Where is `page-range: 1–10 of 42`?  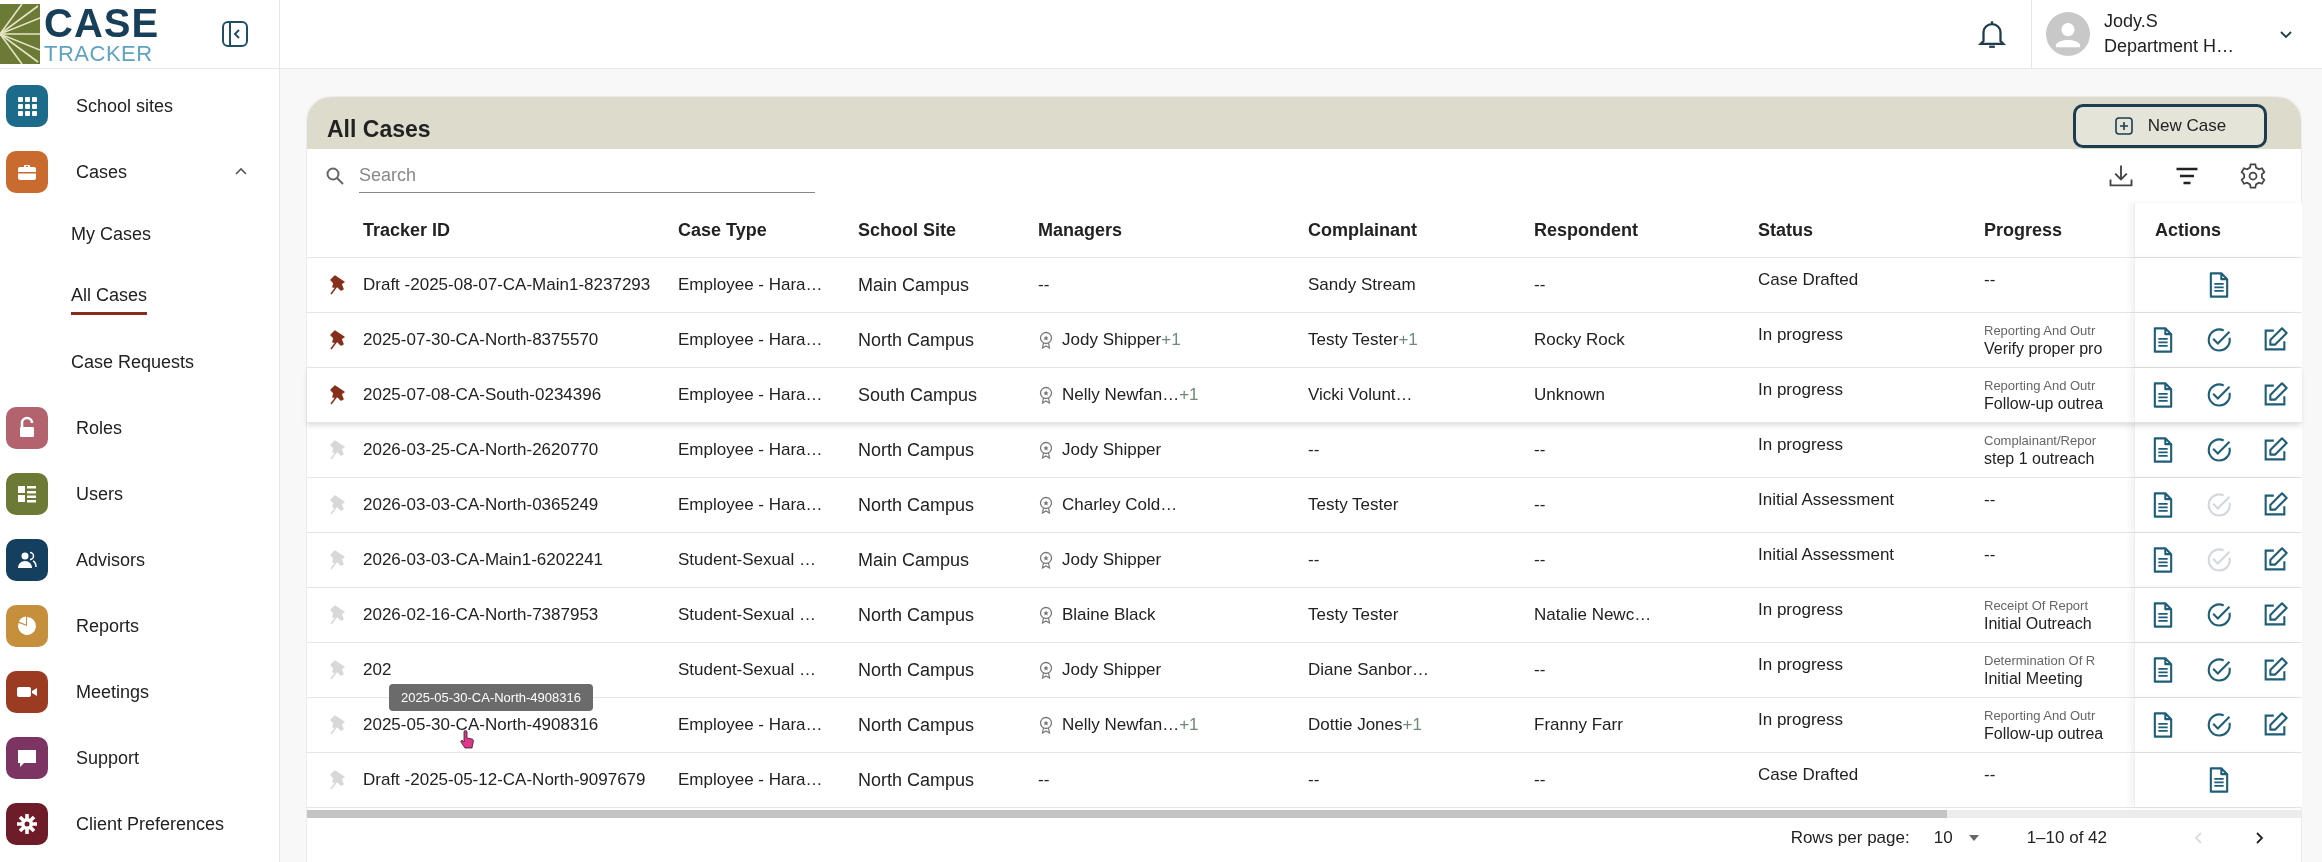
page-range: 1–10 of 42 is located at coordinates (2066, 838).